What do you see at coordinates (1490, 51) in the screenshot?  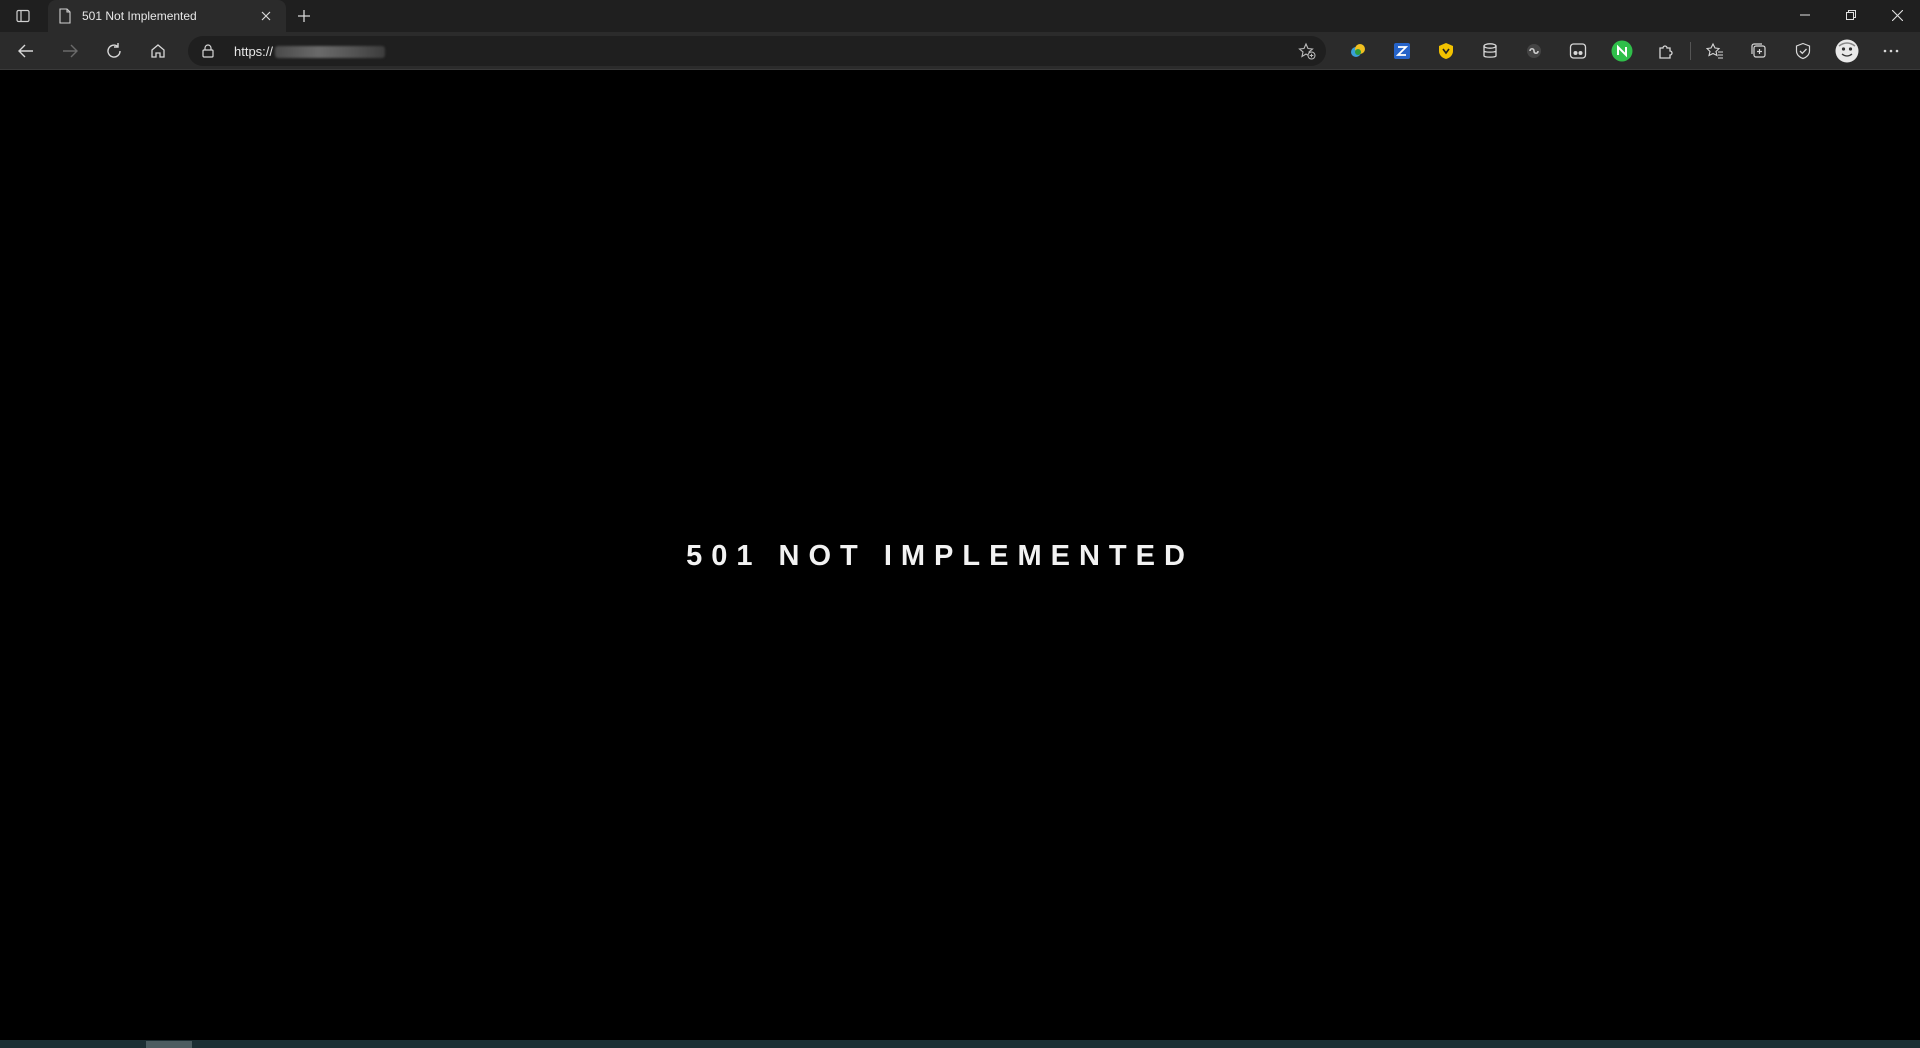 I see `stack-icon` at bounding box center [1490, 51].